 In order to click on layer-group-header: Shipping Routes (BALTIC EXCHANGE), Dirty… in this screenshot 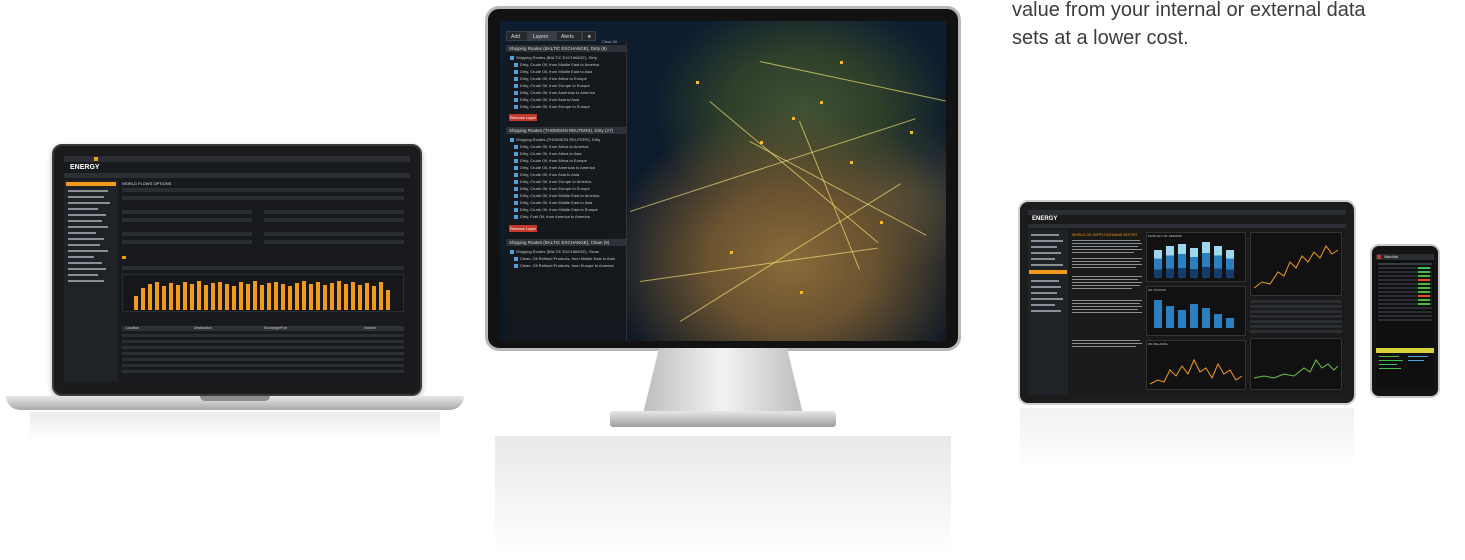, I will do `click(566, 48)`.